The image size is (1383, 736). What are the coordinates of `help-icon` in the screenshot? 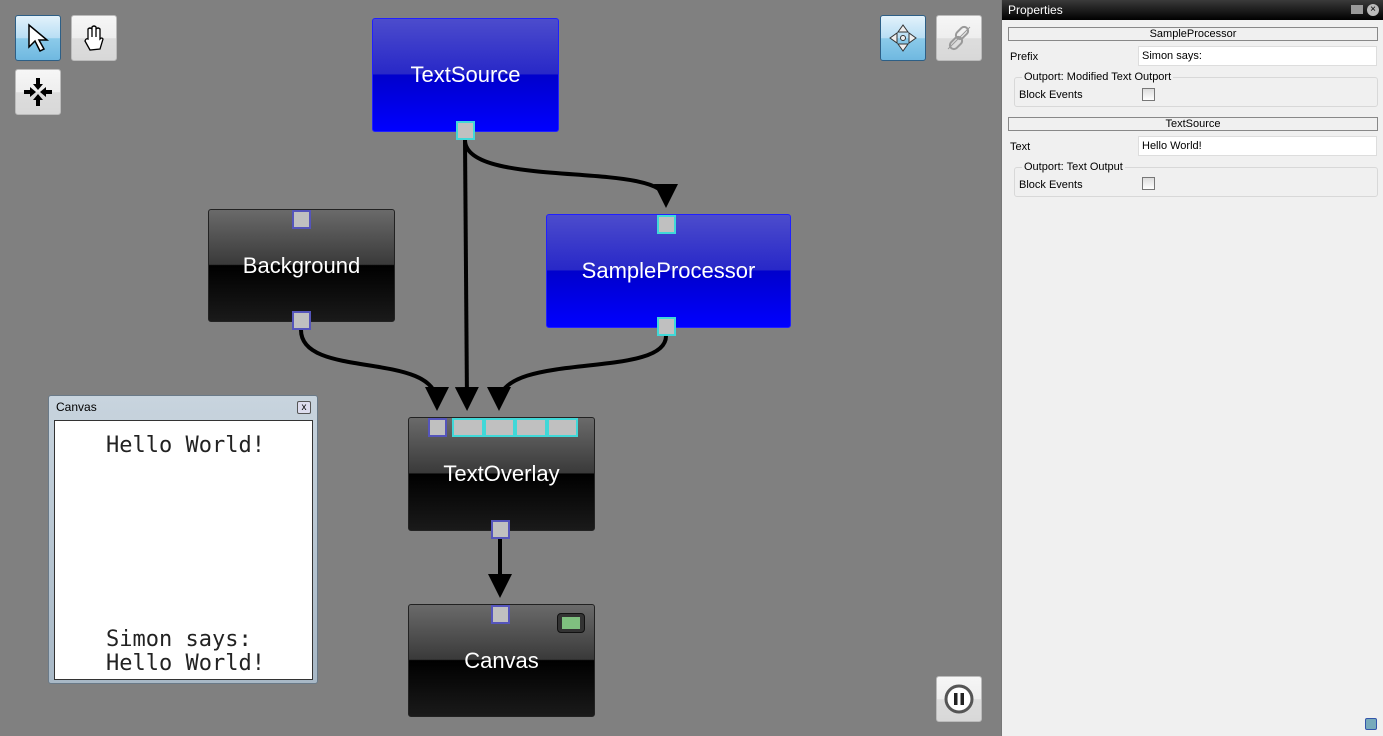 It's located at (1371, 724).